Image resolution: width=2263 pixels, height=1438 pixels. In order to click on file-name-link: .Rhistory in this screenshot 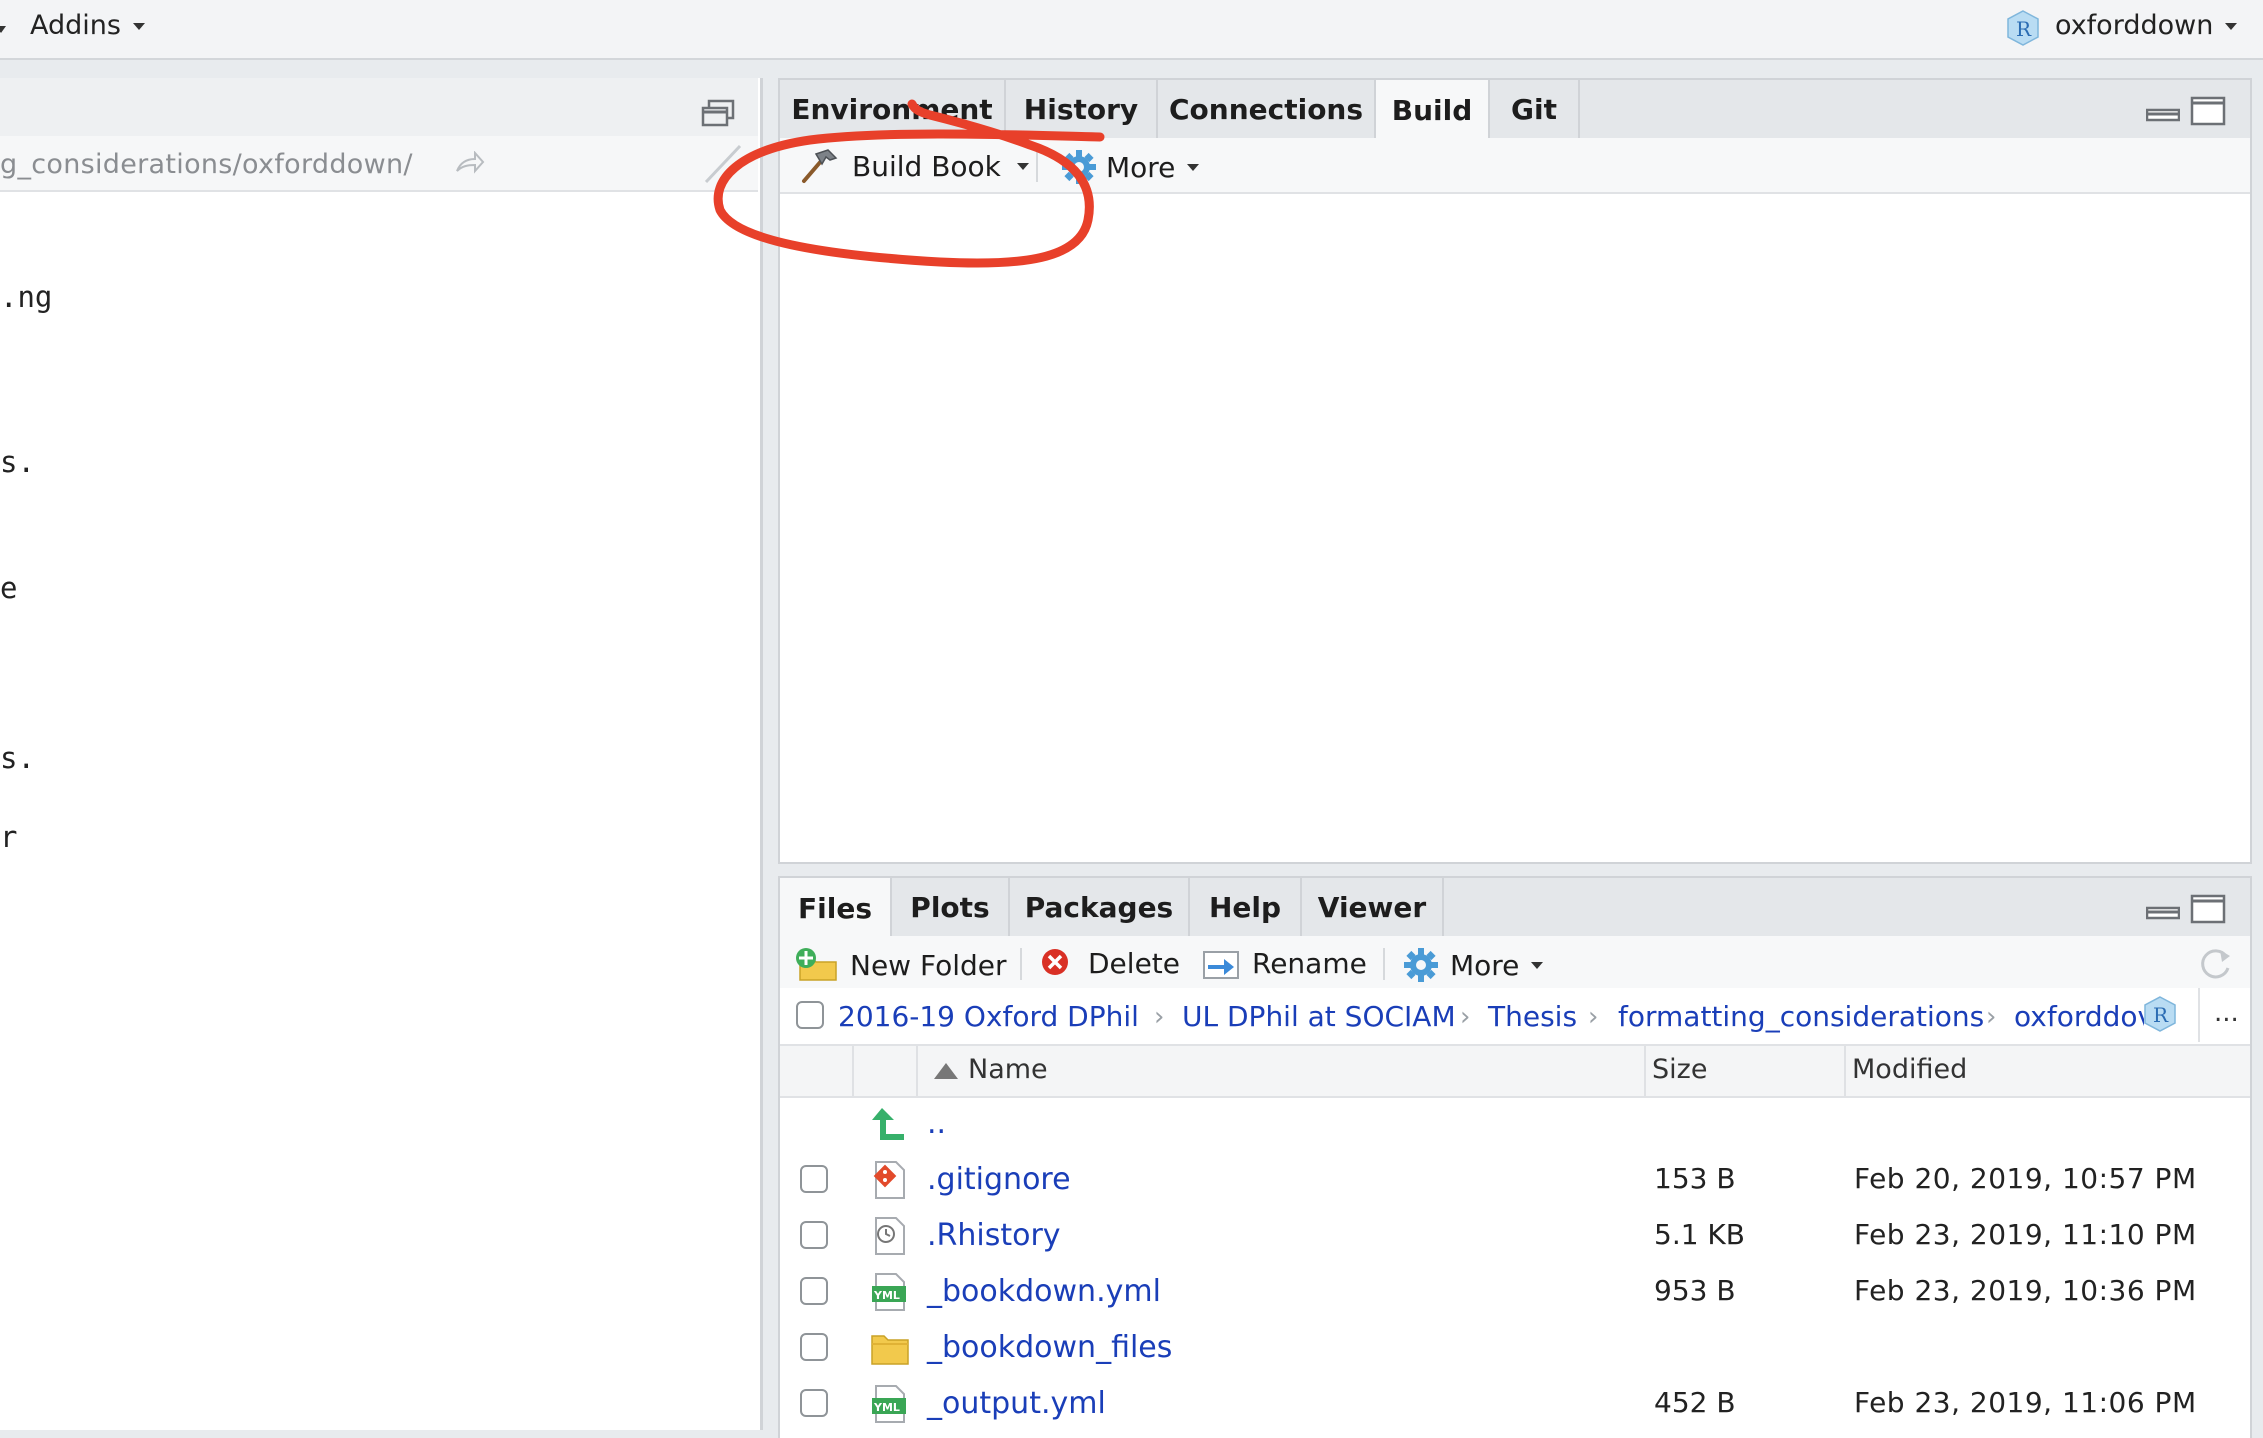, I will do `click(994, 1235)`.